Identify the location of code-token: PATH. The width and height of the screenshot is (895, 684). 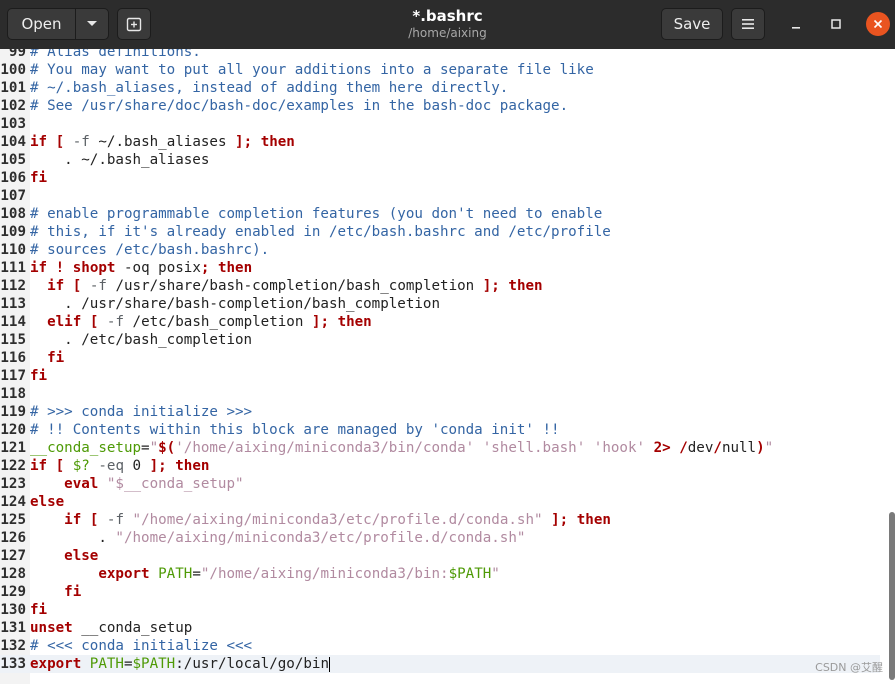
(175, 574).